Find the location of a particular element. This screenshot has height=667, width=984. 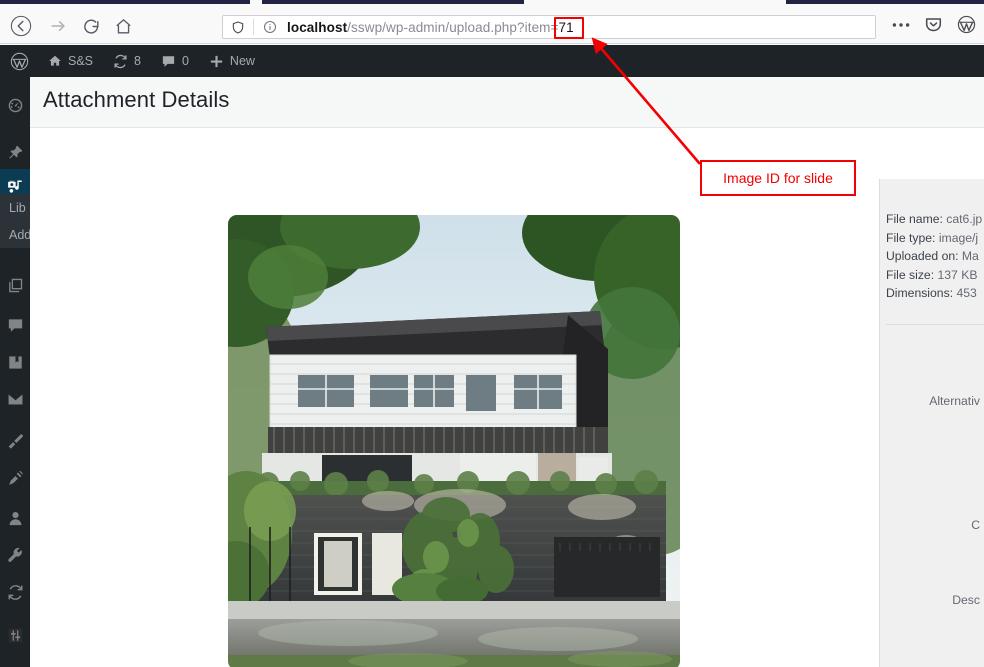

comment-icon is located at coordinates (15, 325).